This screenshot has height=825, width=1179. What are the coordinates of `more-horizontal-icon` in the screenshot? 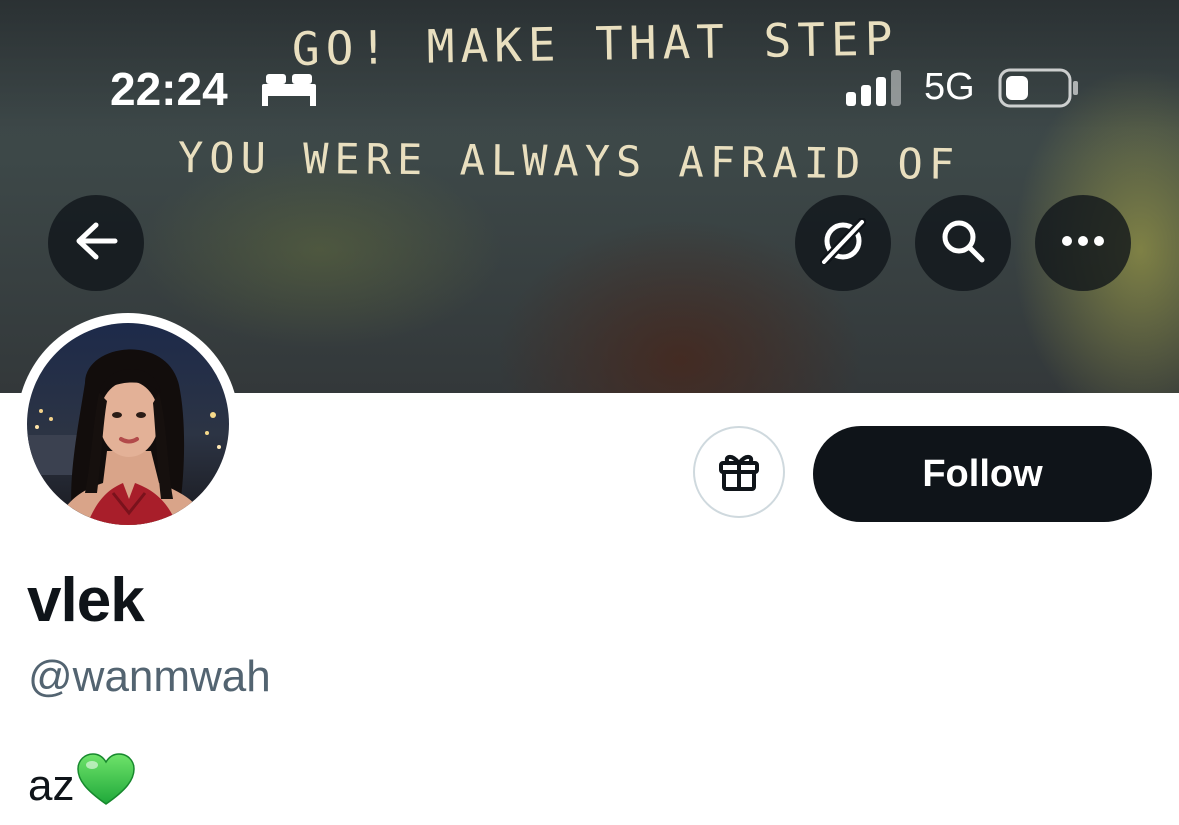 It's located at (1083, 243).